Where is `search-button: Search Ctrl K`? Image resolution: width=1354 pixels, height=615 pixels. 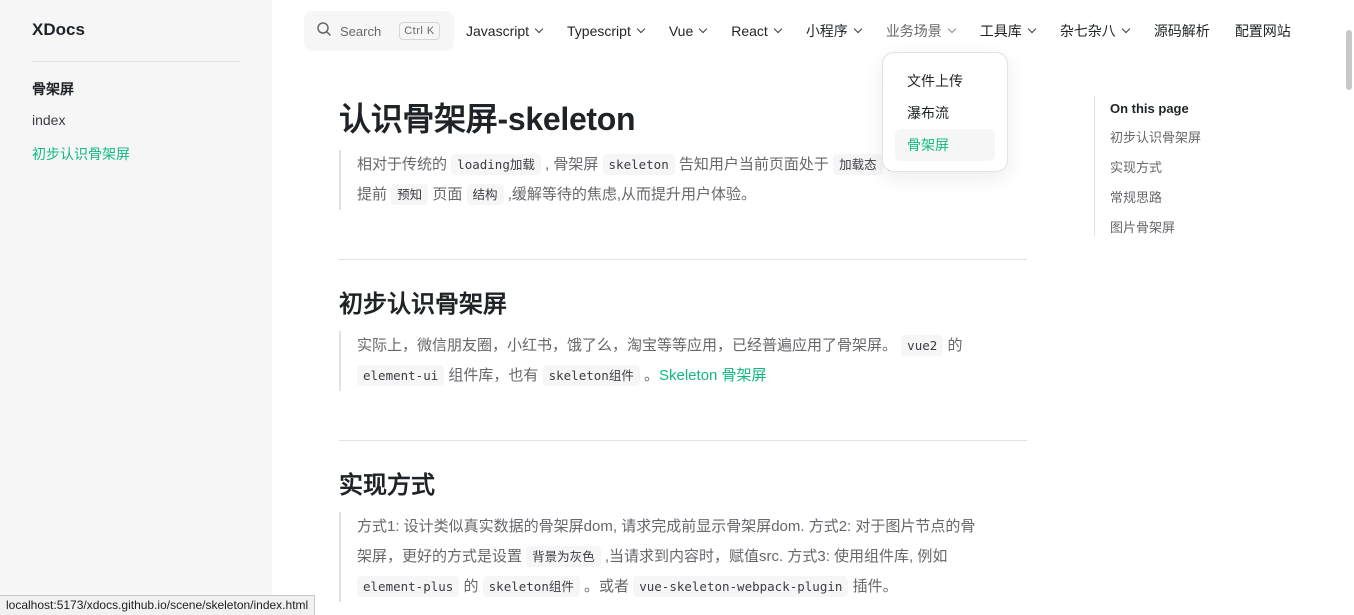
search-button: Search Ctrl K is located at coordinates (379, 31).